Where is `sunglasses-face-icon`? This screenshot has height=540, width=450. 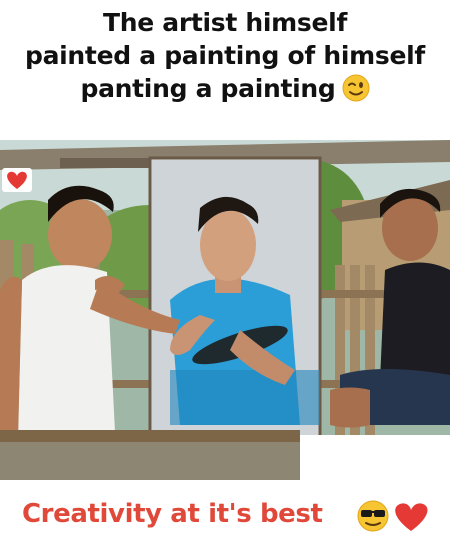
sunglasses-face-icon is located at coordinates (373, 516).